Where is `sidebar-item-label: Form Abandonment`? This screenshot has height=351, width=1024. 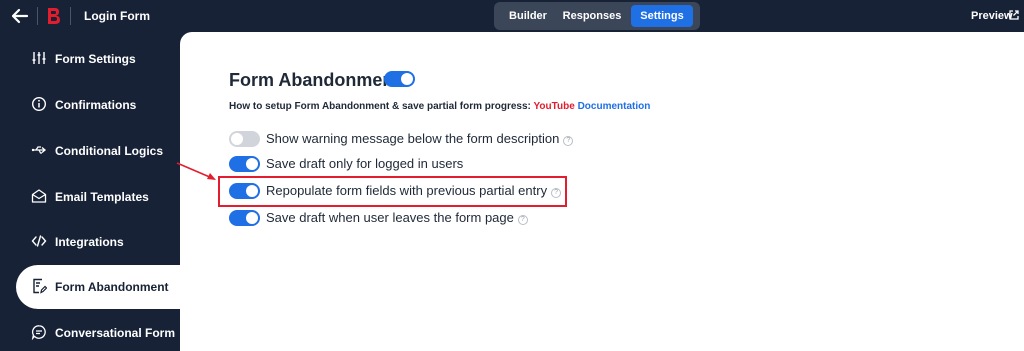 sidebar-item-label: Form Abandonment is located at coordinates (112, 287).